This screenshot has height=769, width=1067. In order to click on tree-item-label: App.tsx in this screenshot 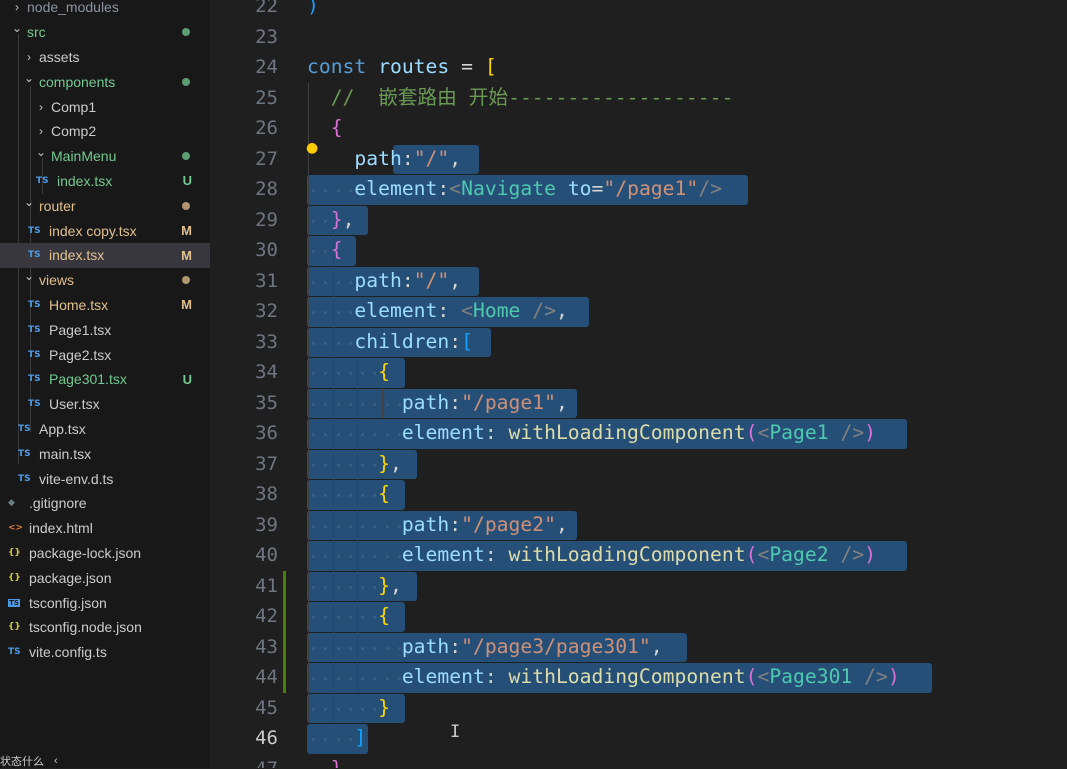, I will do `click(62, 428)`.